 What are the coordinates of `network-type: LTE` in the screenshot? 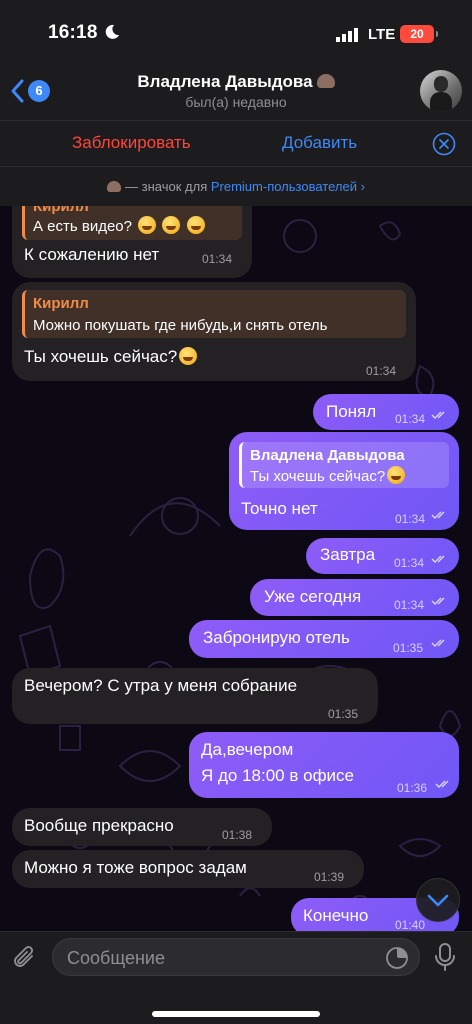 It's located at (382, 34).